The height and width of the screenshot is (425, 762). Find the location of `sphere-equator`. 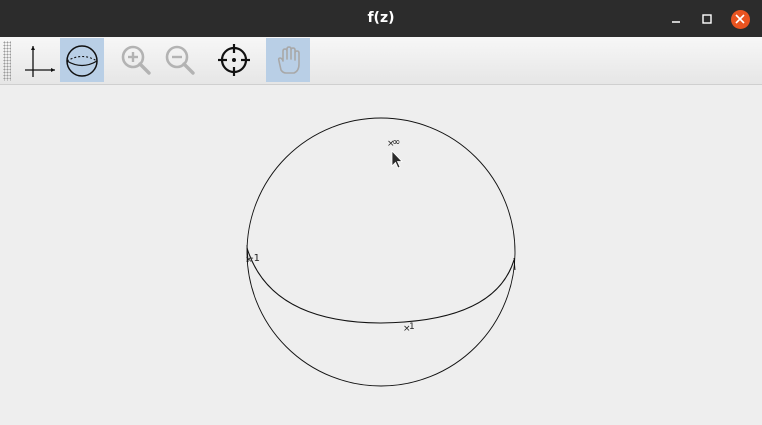

sphere-equator is located at coordinates (380, 285).